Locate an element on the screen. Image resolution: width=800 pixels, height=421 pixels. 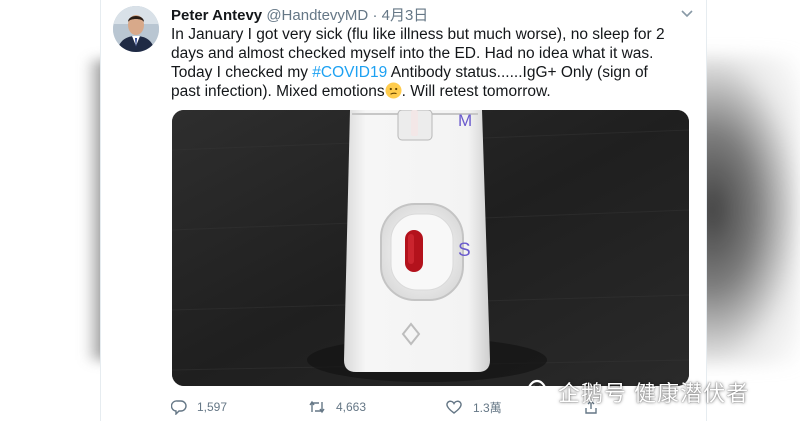
more-options-button is located at coordinates (687, 13).